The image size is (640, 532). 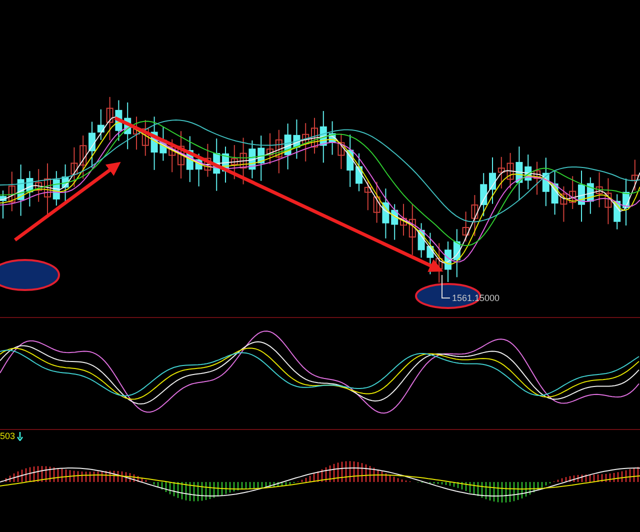 What do you see at coordinates (8, 436) in the screenshot?
I see `indicator-value: 503` at bounding box center [8, 436].